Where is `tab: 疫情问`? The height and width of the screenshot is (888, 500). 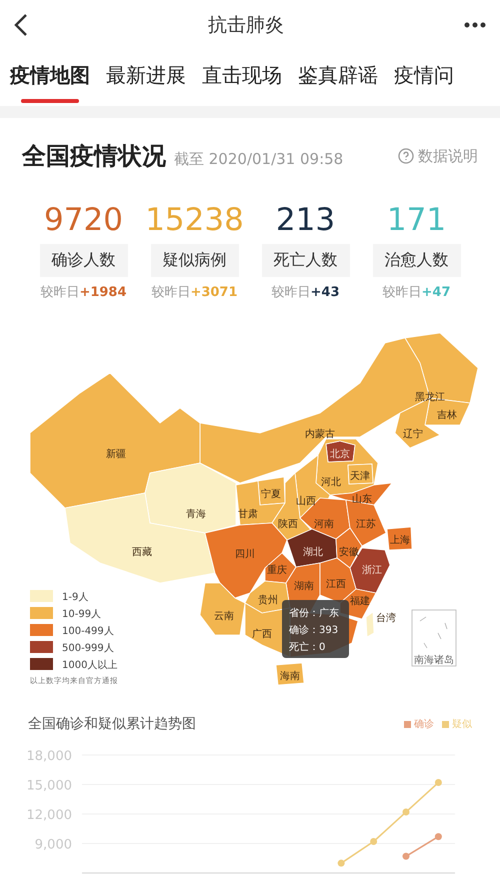
tab: 疫情问 is located at coordinates (424, 78).